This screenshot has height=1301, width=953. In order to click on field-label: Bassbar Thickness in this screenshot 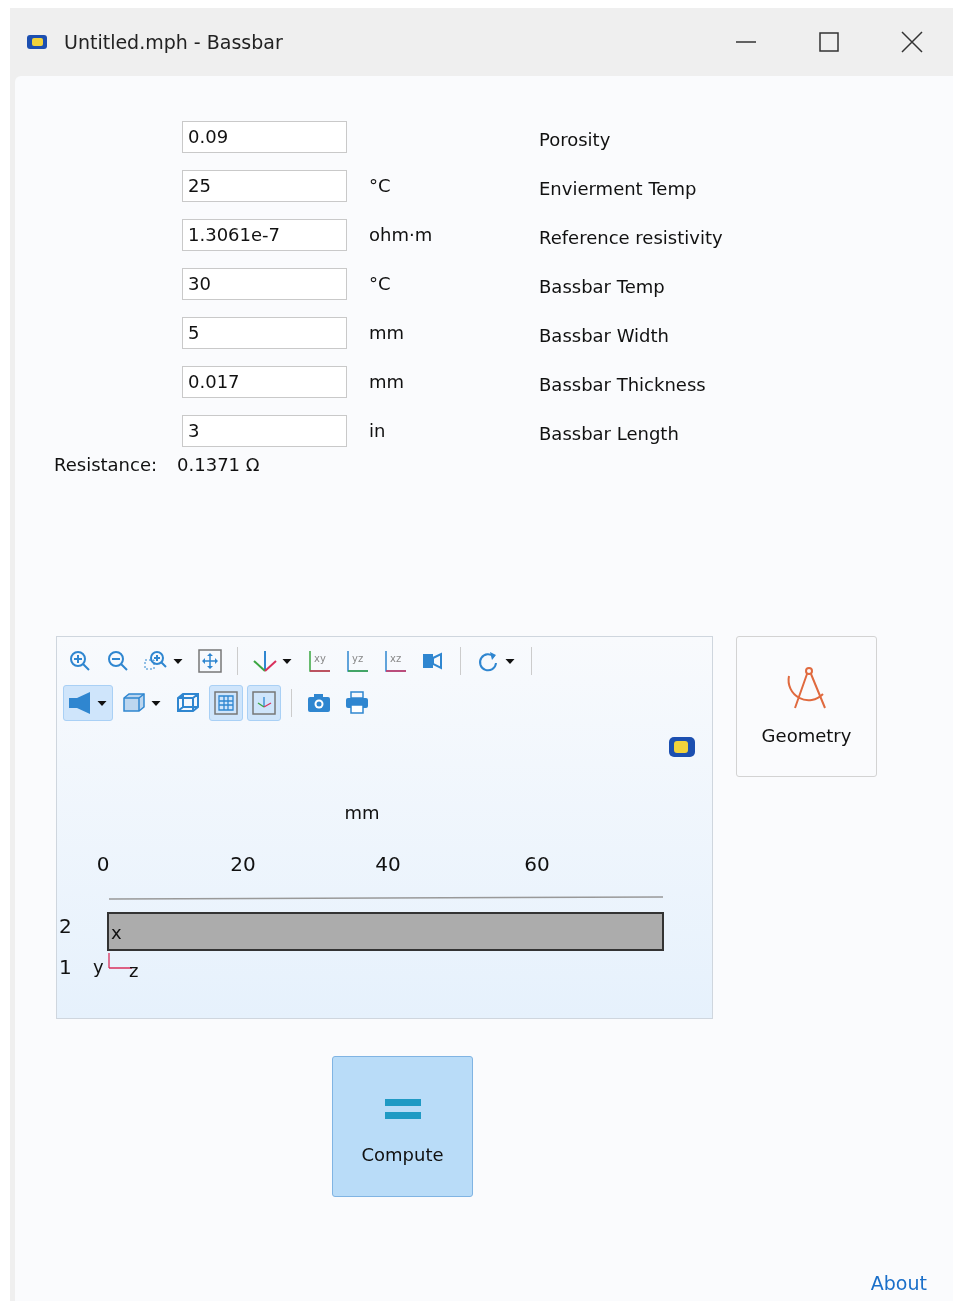, I will do `click(623, 385)`.